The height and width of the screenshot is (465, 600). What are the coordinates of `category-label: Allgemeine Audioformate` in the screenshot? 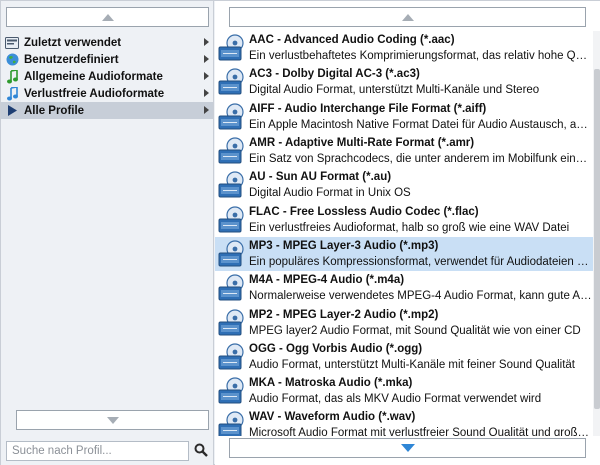 It's located at (93, 76).